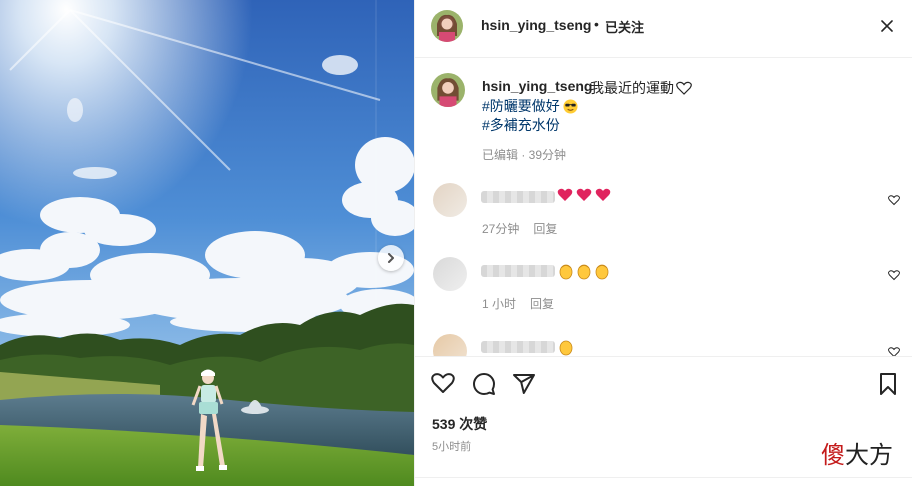 Image resolution: width=912 pixels, height=488 pixels. I want to click on comment-bubble-icon, so click(484, 384).